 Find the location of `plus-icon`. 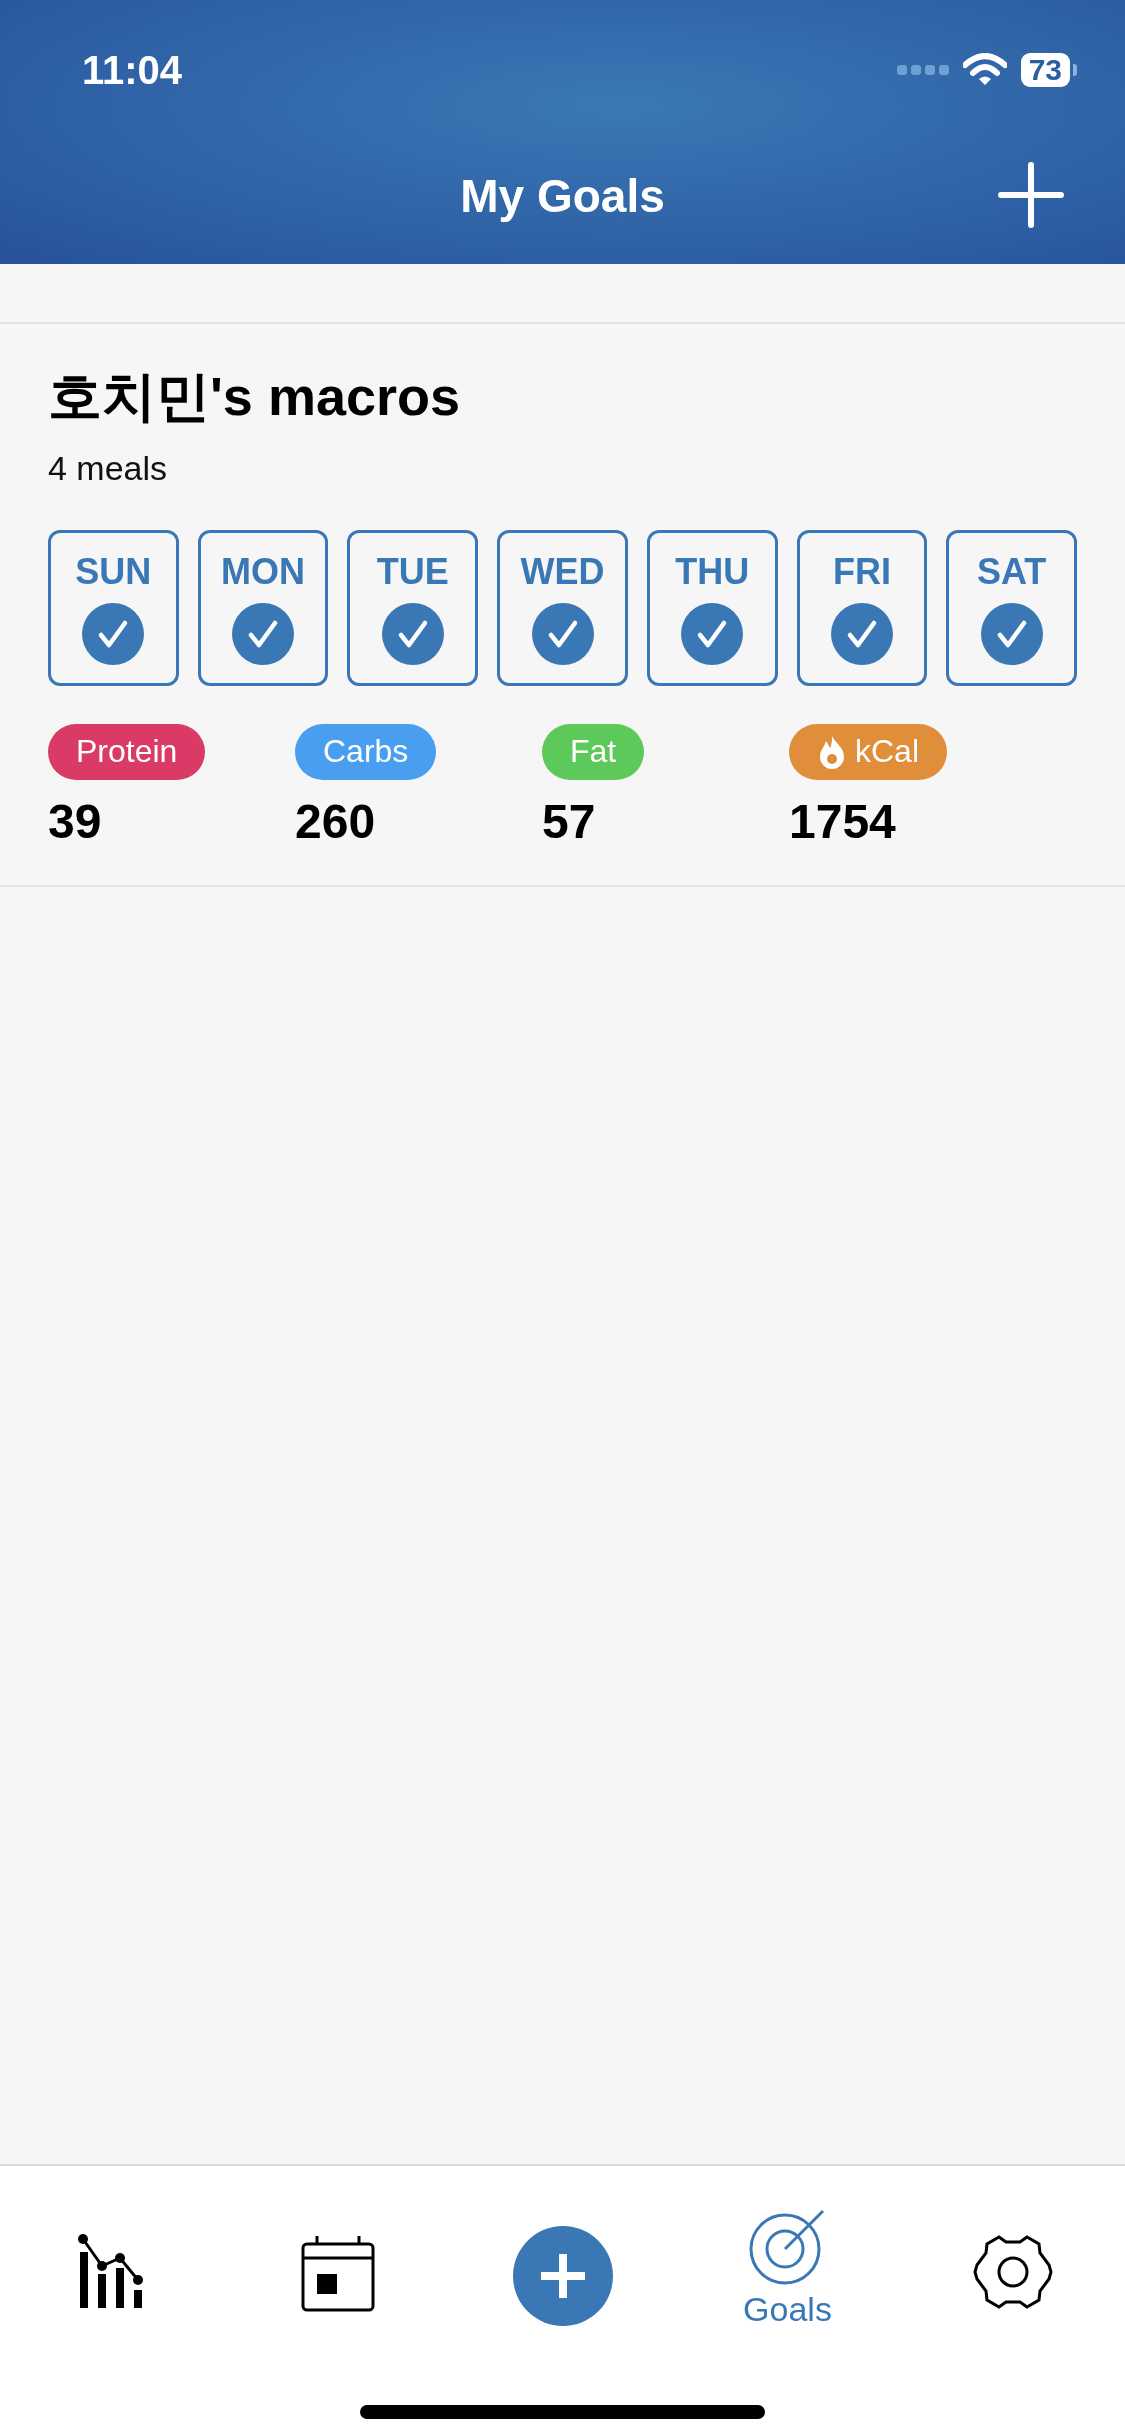

plus-icon is located at coordinates (562, 2276).